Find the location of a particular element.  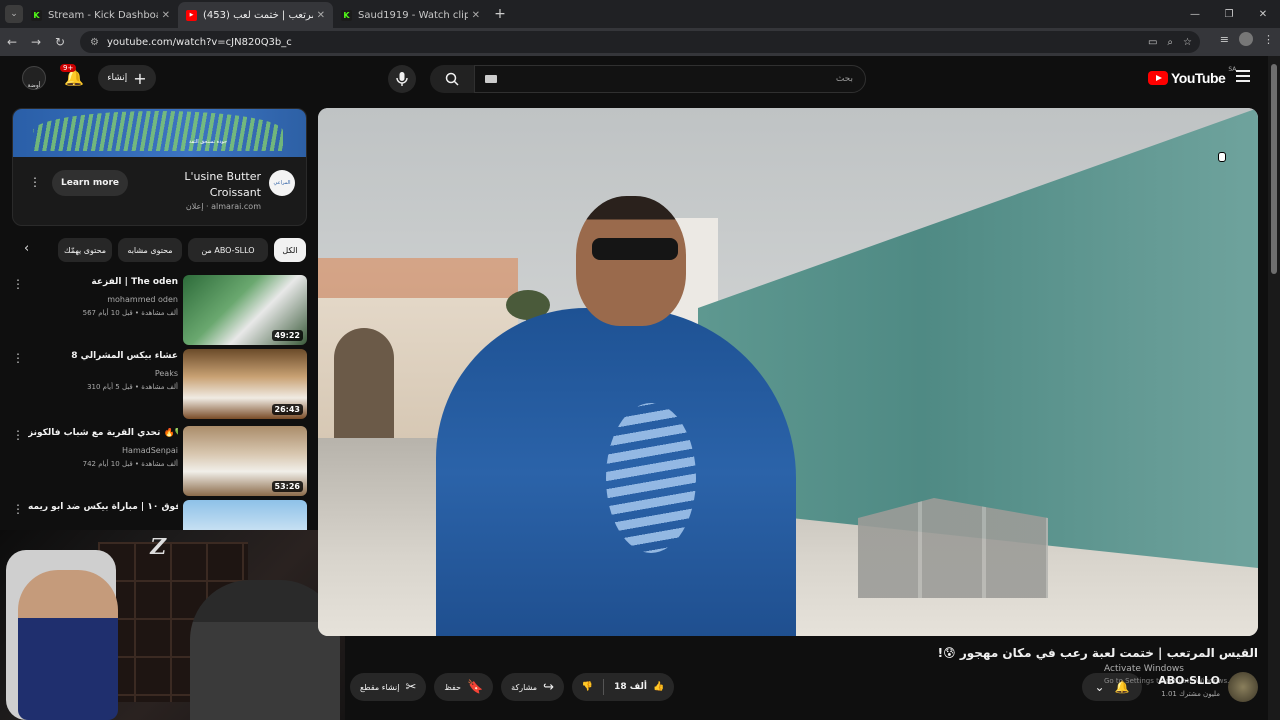

logo-text: YouTube is located at coordinates (1198, 78).